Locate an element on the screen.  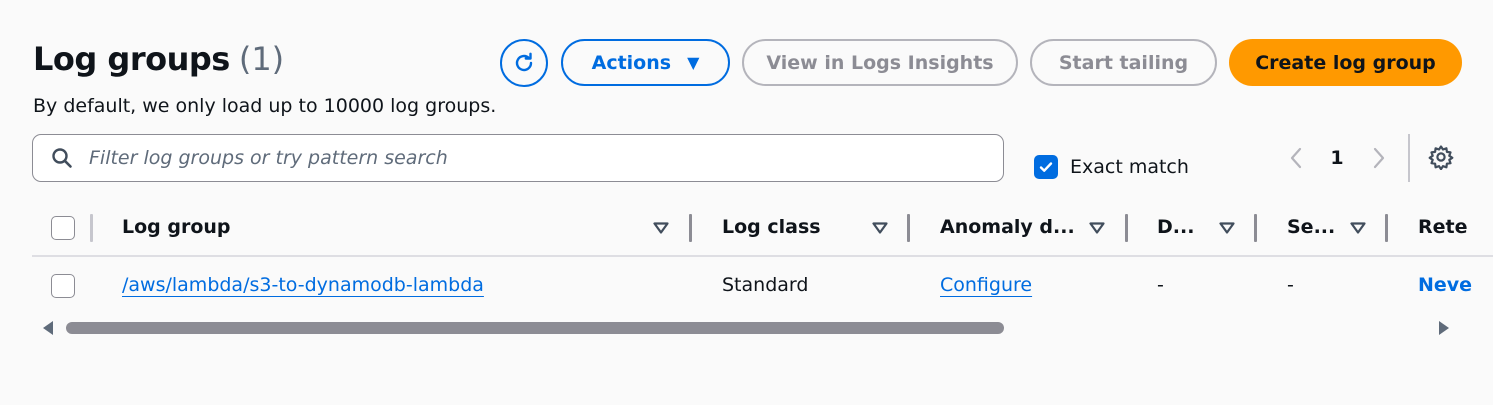
create-log-group-label: Create log group is located at coordinates (1345, 62).